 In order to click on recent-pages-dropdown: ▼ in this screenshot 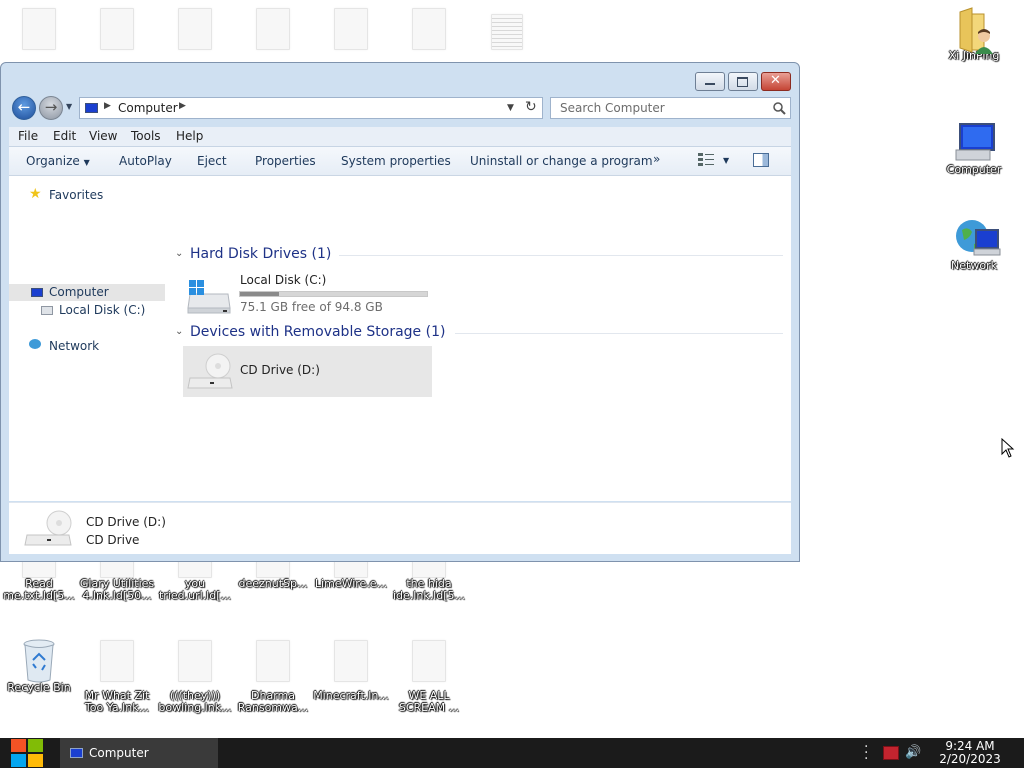, I will do `click(69, 106)`.